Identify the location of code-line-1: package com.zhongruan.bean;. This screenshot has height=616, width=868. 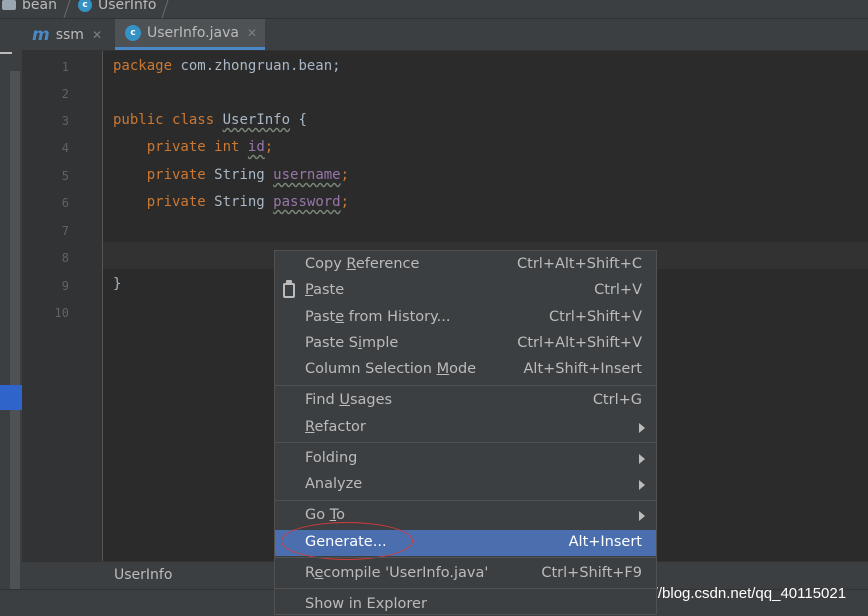
(227, 66).